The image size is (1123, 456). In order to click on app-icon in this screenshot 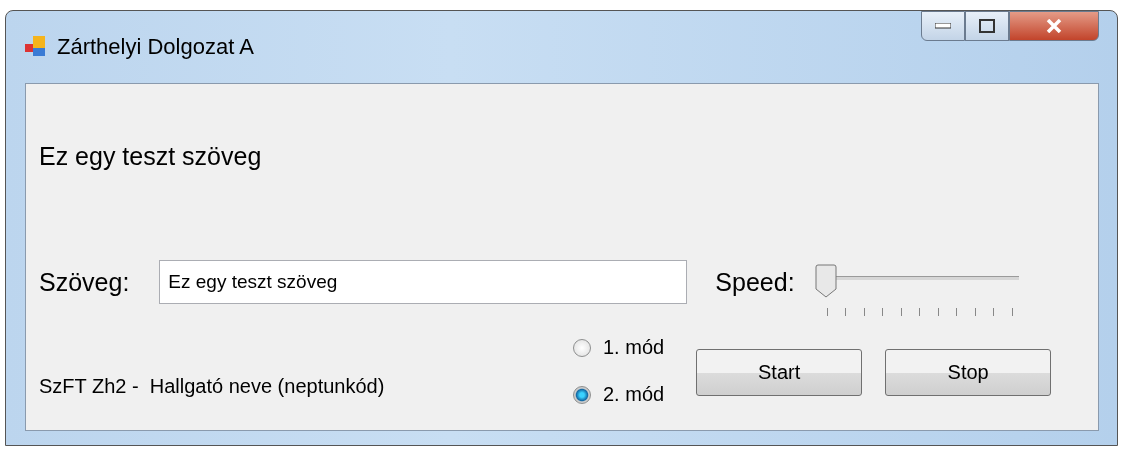, I will do `click(36, 47)`.